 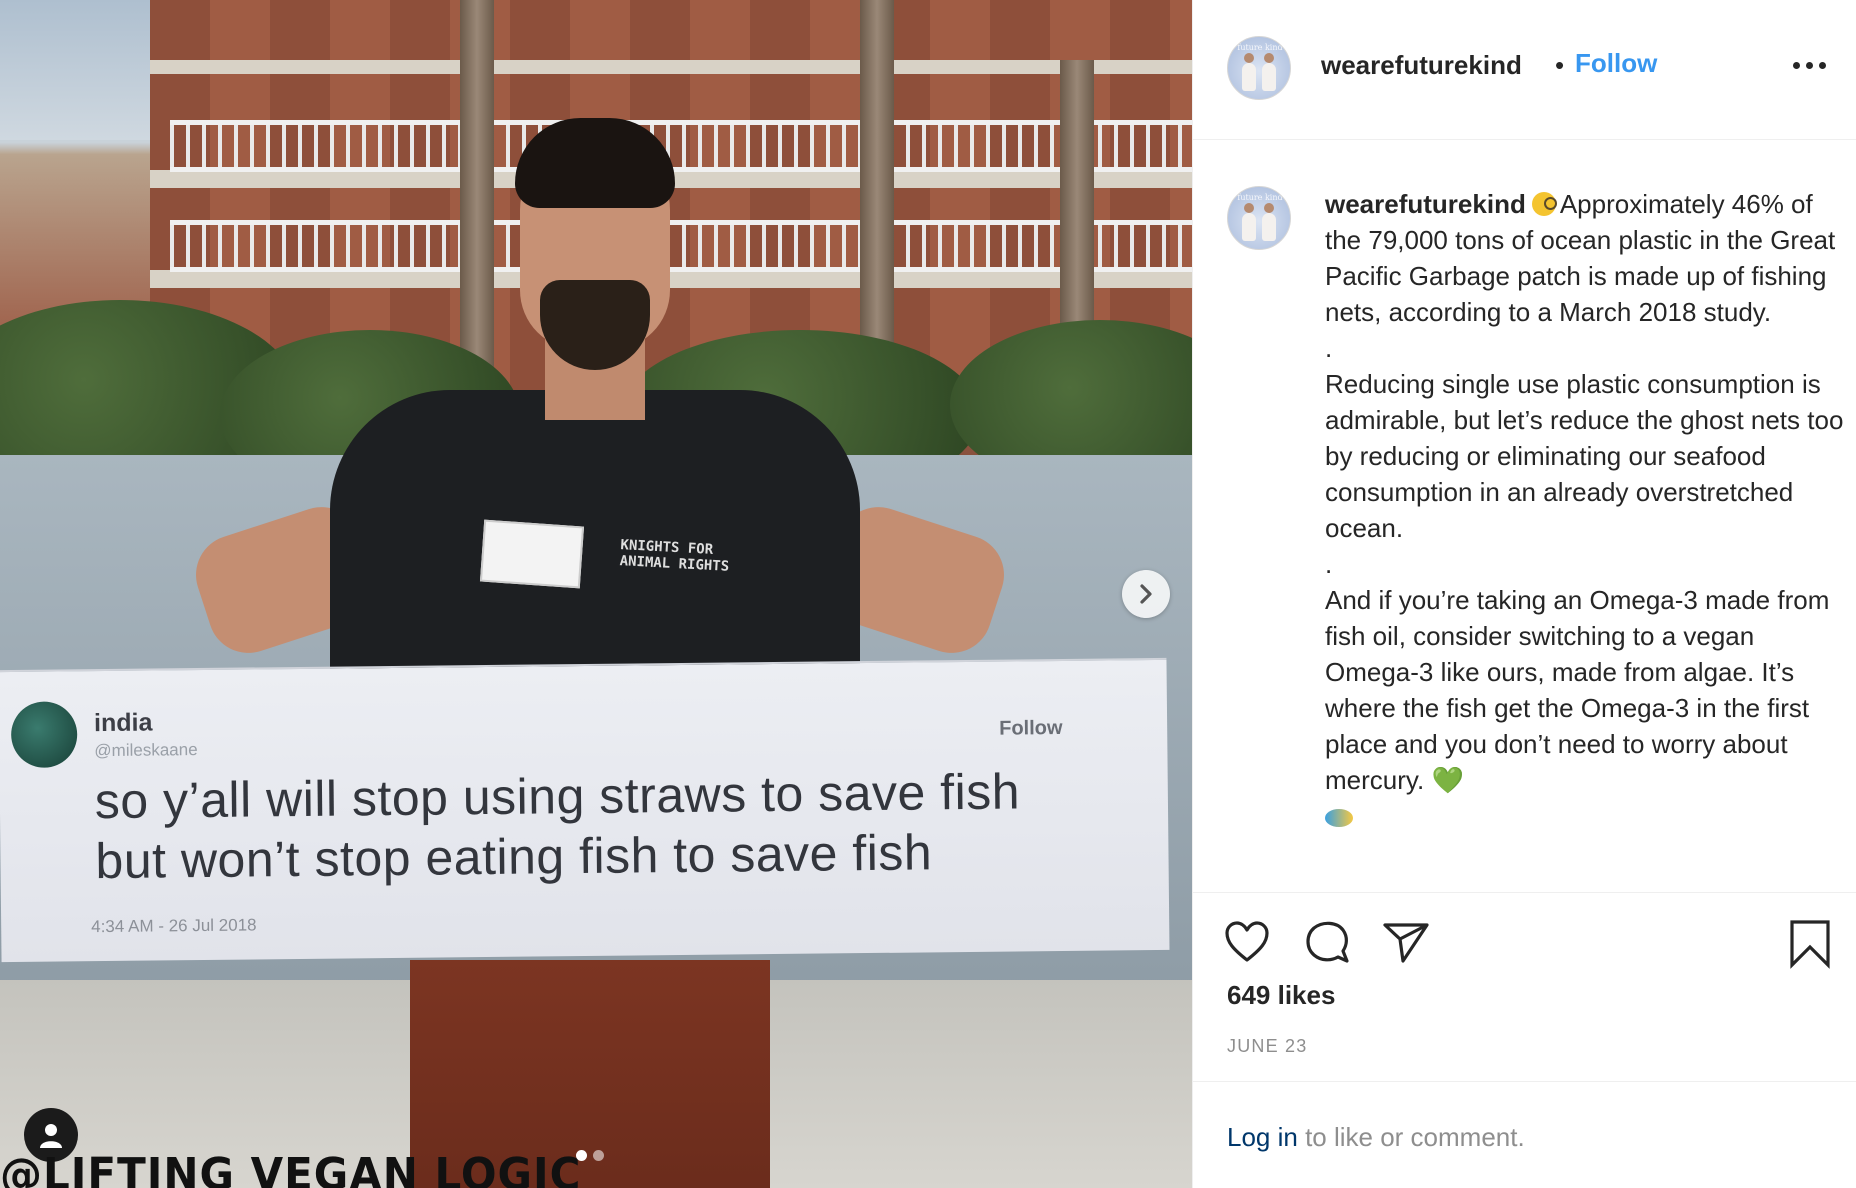 I want to click on like-icon, so click(x=1247, y=942).